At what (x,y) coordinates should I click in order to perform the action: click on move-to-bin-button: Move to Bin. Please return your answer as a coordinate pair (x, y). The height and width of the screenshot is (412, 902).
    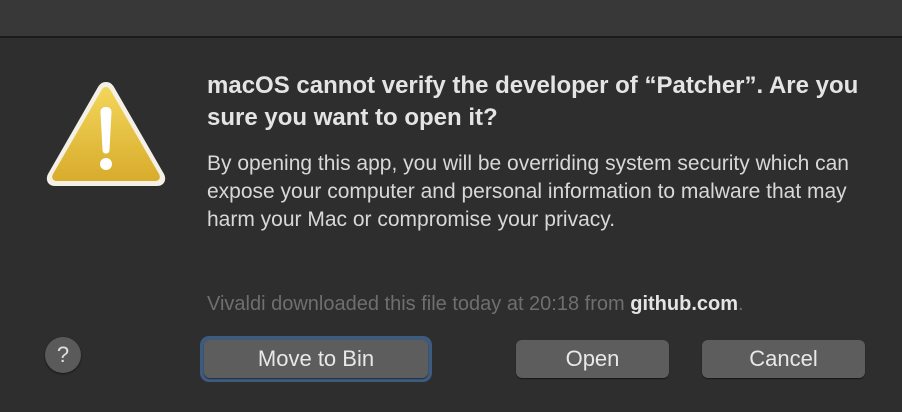
    Looking at the image, I should click on (316, 359).